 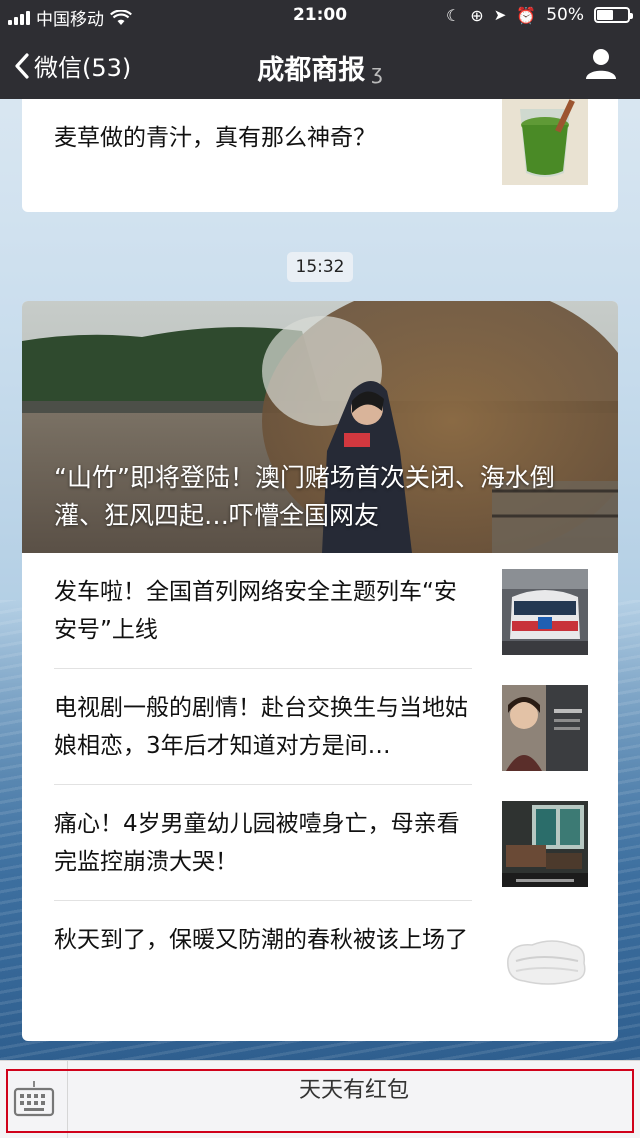 I want to click on page-title: 成都商报 ʒ, so click(x=320, y=70).